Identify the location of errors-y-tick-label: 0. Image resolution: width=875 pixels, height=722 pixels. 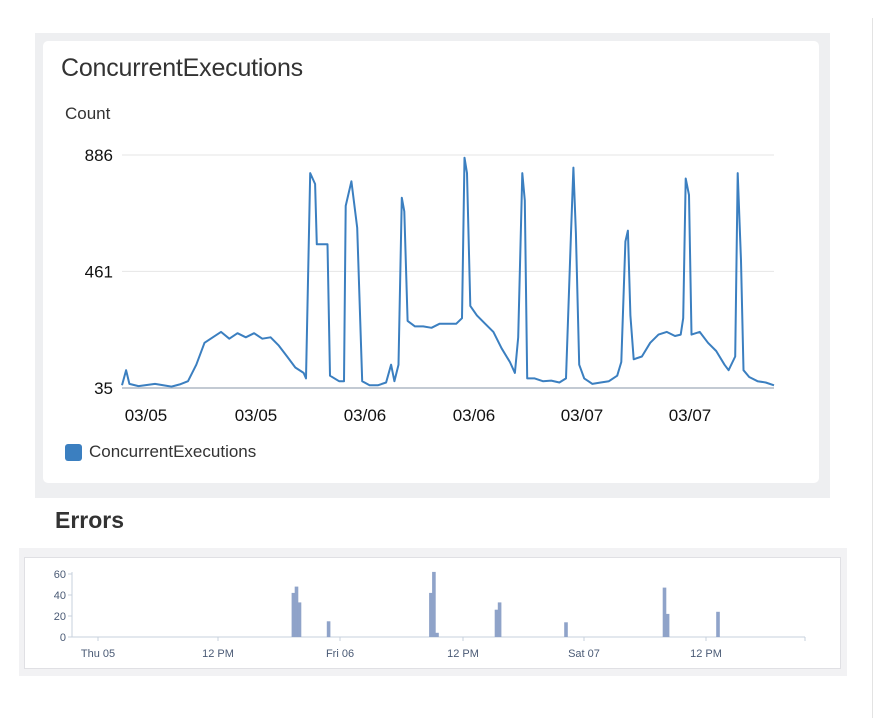
(63, 638).